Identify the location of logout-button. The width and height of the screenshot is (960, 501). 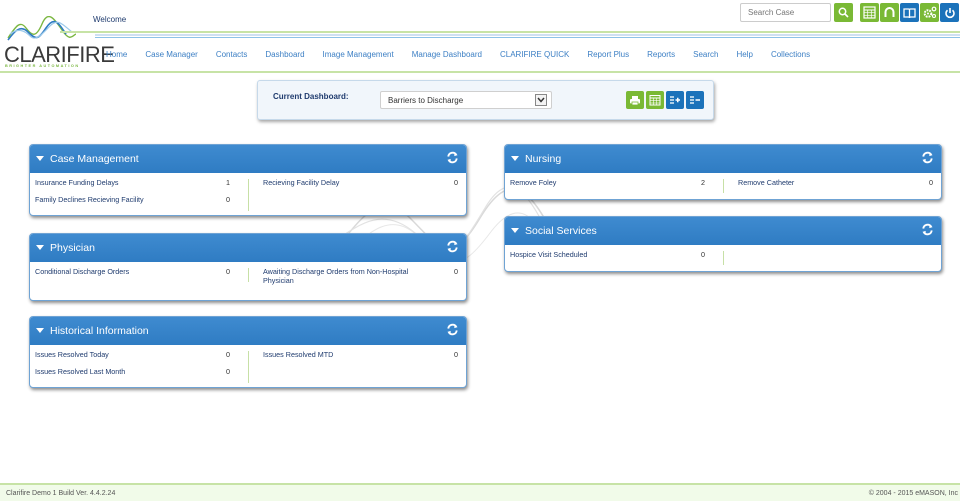
(949, 12).